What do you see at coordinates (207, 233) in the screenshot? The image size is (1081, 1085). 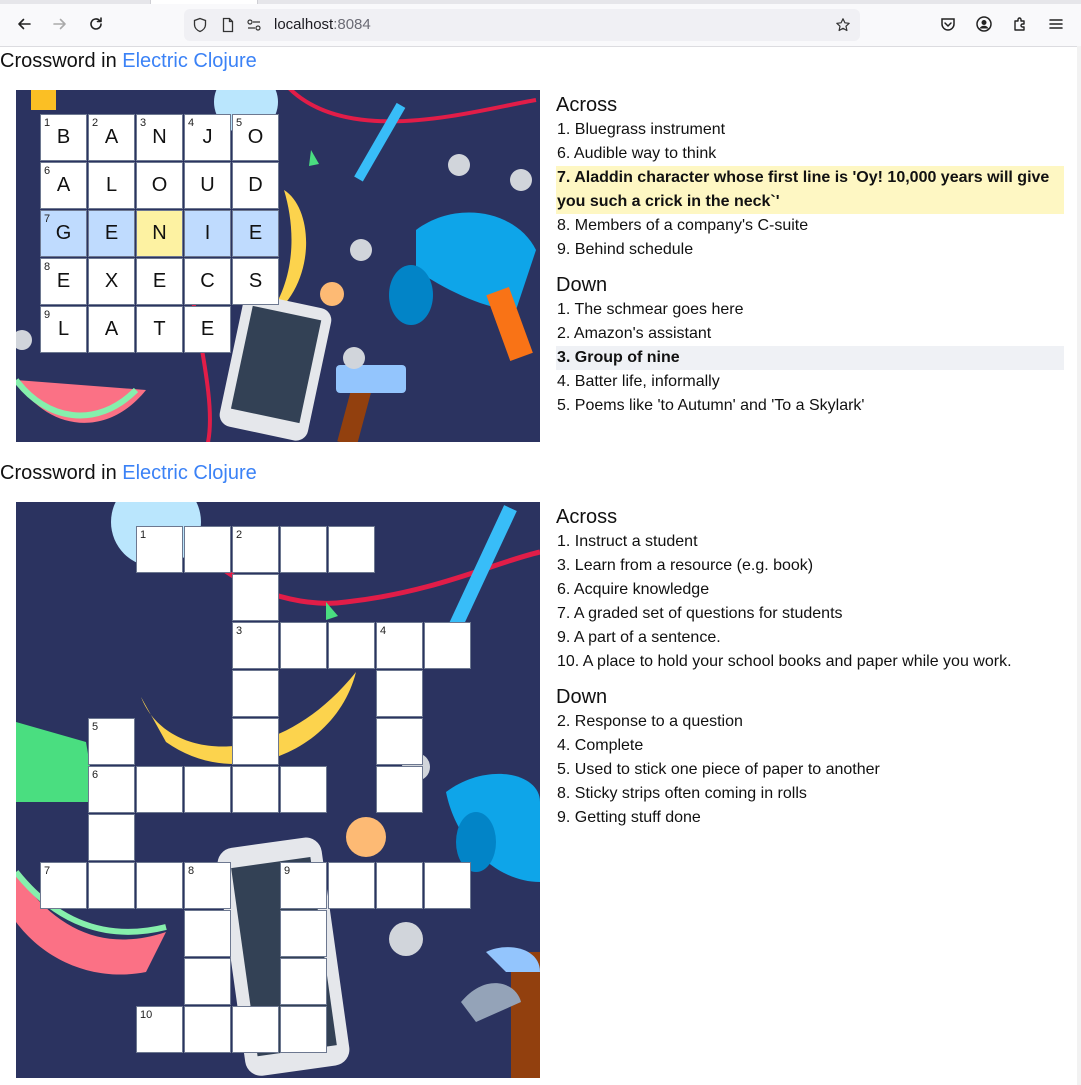 I see `grid-cell: I` at bounding box center [207, 233].